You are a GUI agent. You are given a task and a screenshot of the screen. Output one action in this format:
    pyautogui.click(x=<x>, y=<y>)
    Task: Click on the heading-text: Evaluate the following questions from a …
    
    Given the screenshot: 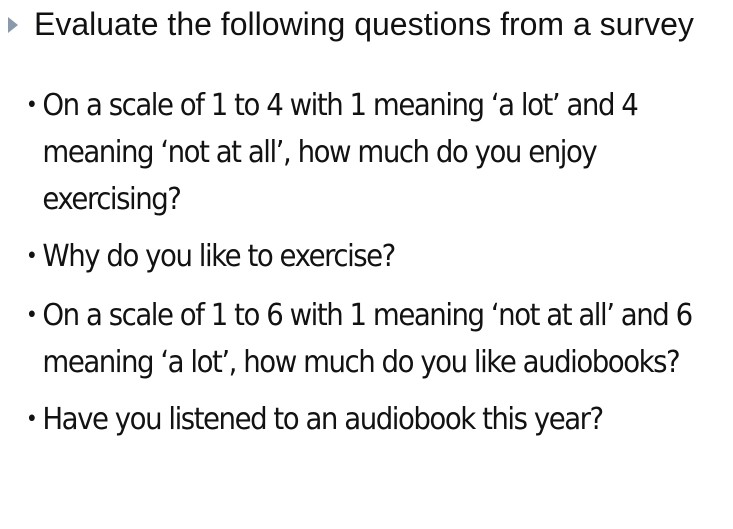 What is the action you would take?
    pyautogui.click(x=364, y=24)
    